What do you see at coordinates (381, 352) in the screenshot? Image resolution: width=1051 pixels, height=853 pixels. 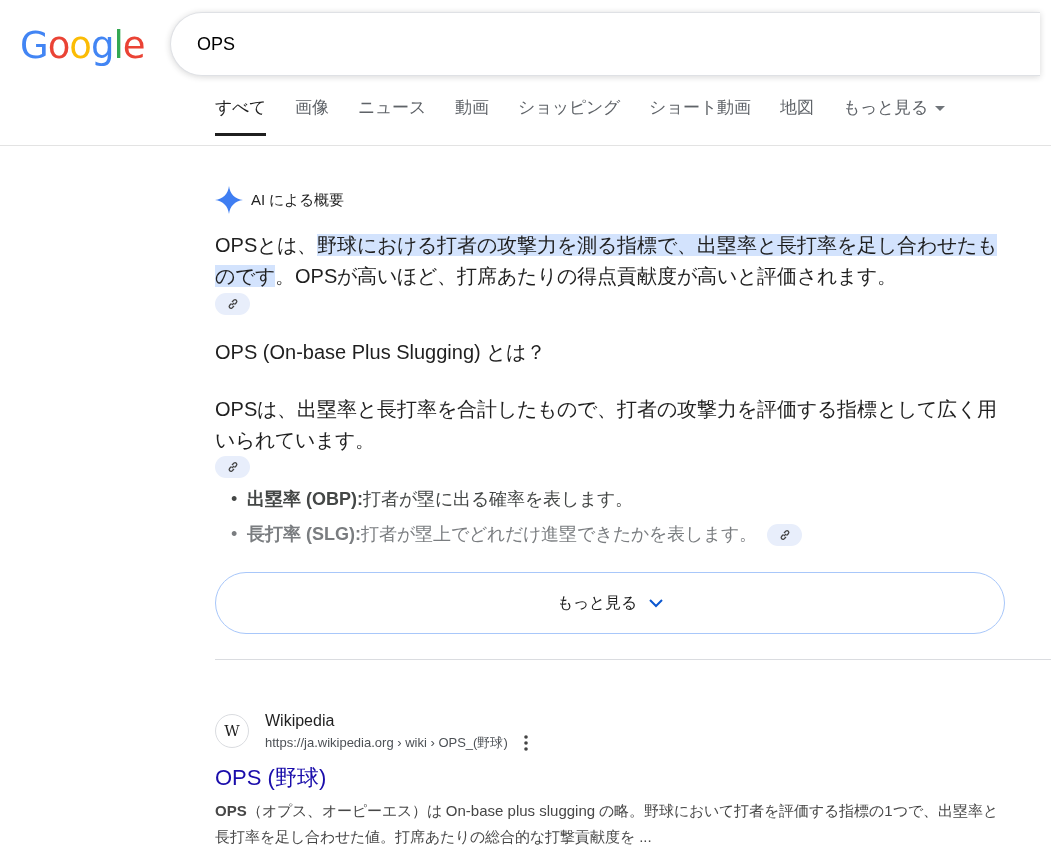 I see `section-heading: OPS (On-base Plus Slugging) とは？` at bounding box center [381, 352].